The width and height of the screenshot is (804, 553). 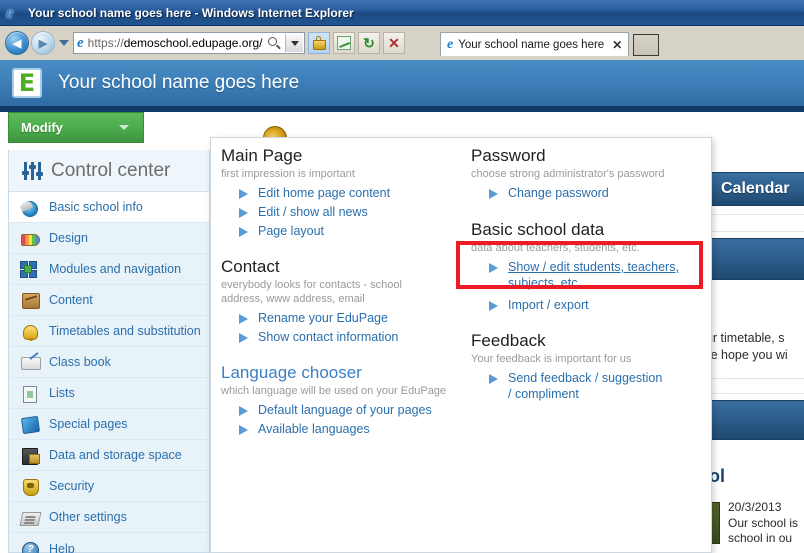 What do you see at coordinates (76, 127) in the screenshot?
I see `modify-button: Modify` at bounding box center [76, 127].